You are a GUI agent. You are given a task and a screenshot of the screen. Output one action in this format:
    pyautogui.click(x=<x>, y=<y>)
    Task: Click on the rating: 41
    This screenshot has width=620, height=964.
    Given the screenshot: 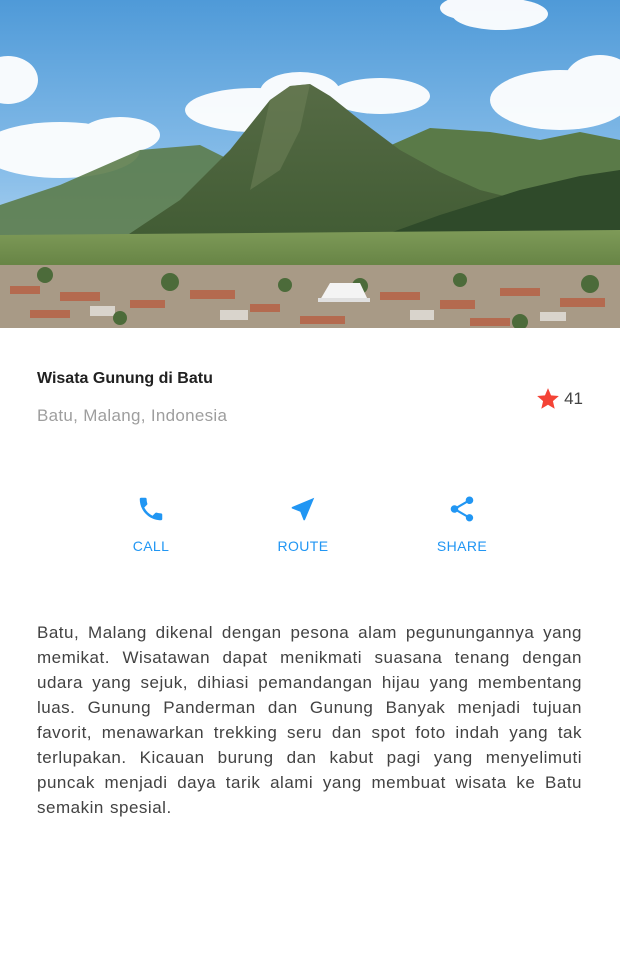 What is the action you would take?
    pyautogui.click(x=559, y=399)
    